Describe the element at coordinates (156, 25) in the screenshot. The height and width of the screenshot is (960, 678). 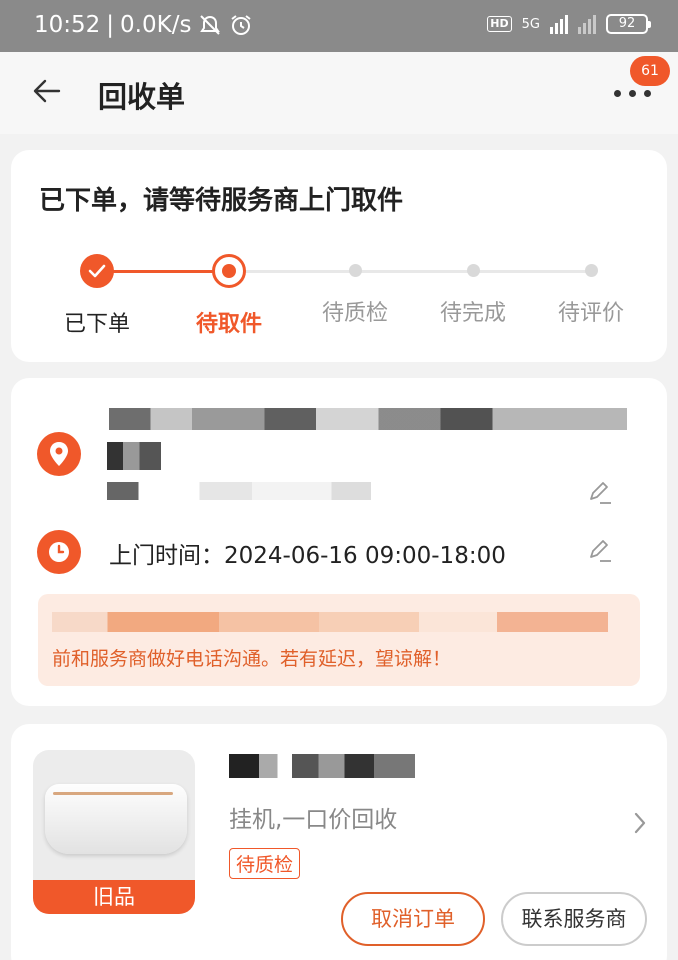
I see `status-speed: 0.0K/s` at that location.